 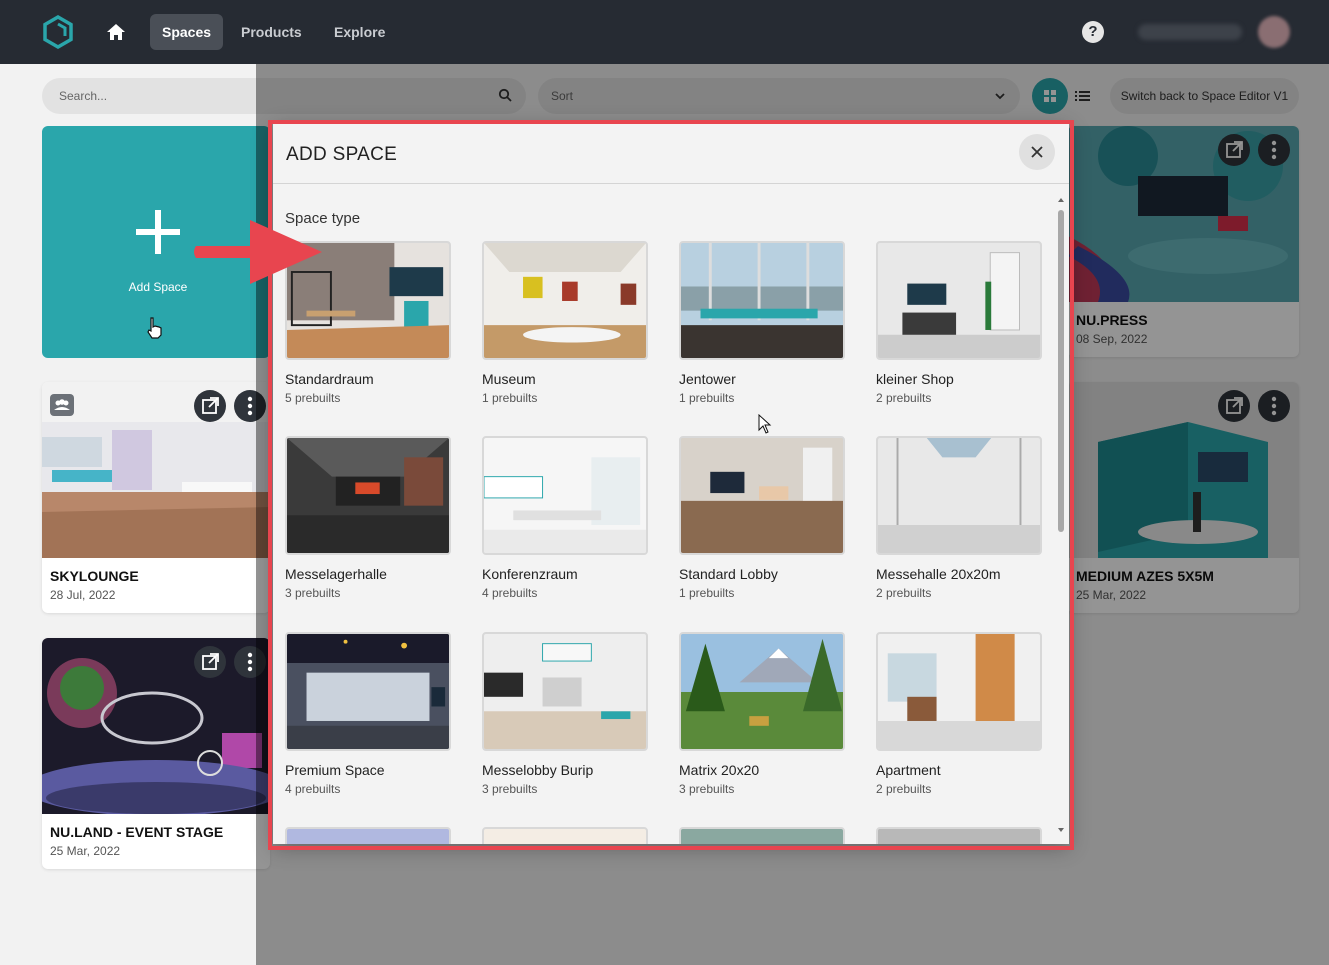 I want to click on modal-divider, so click(x=671, y=183).